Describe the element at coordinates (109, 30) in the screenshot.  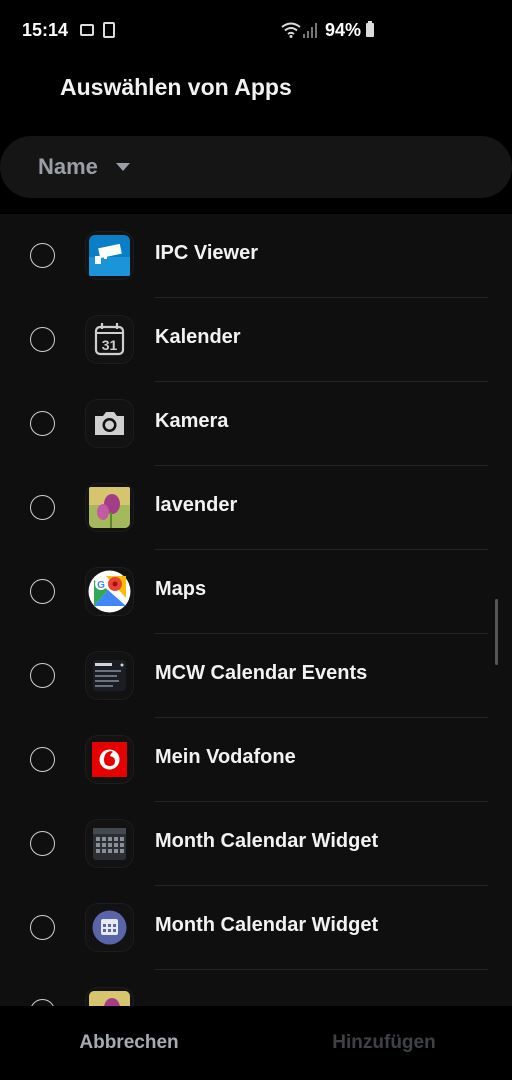
I see `vibrate-icon` at that location.